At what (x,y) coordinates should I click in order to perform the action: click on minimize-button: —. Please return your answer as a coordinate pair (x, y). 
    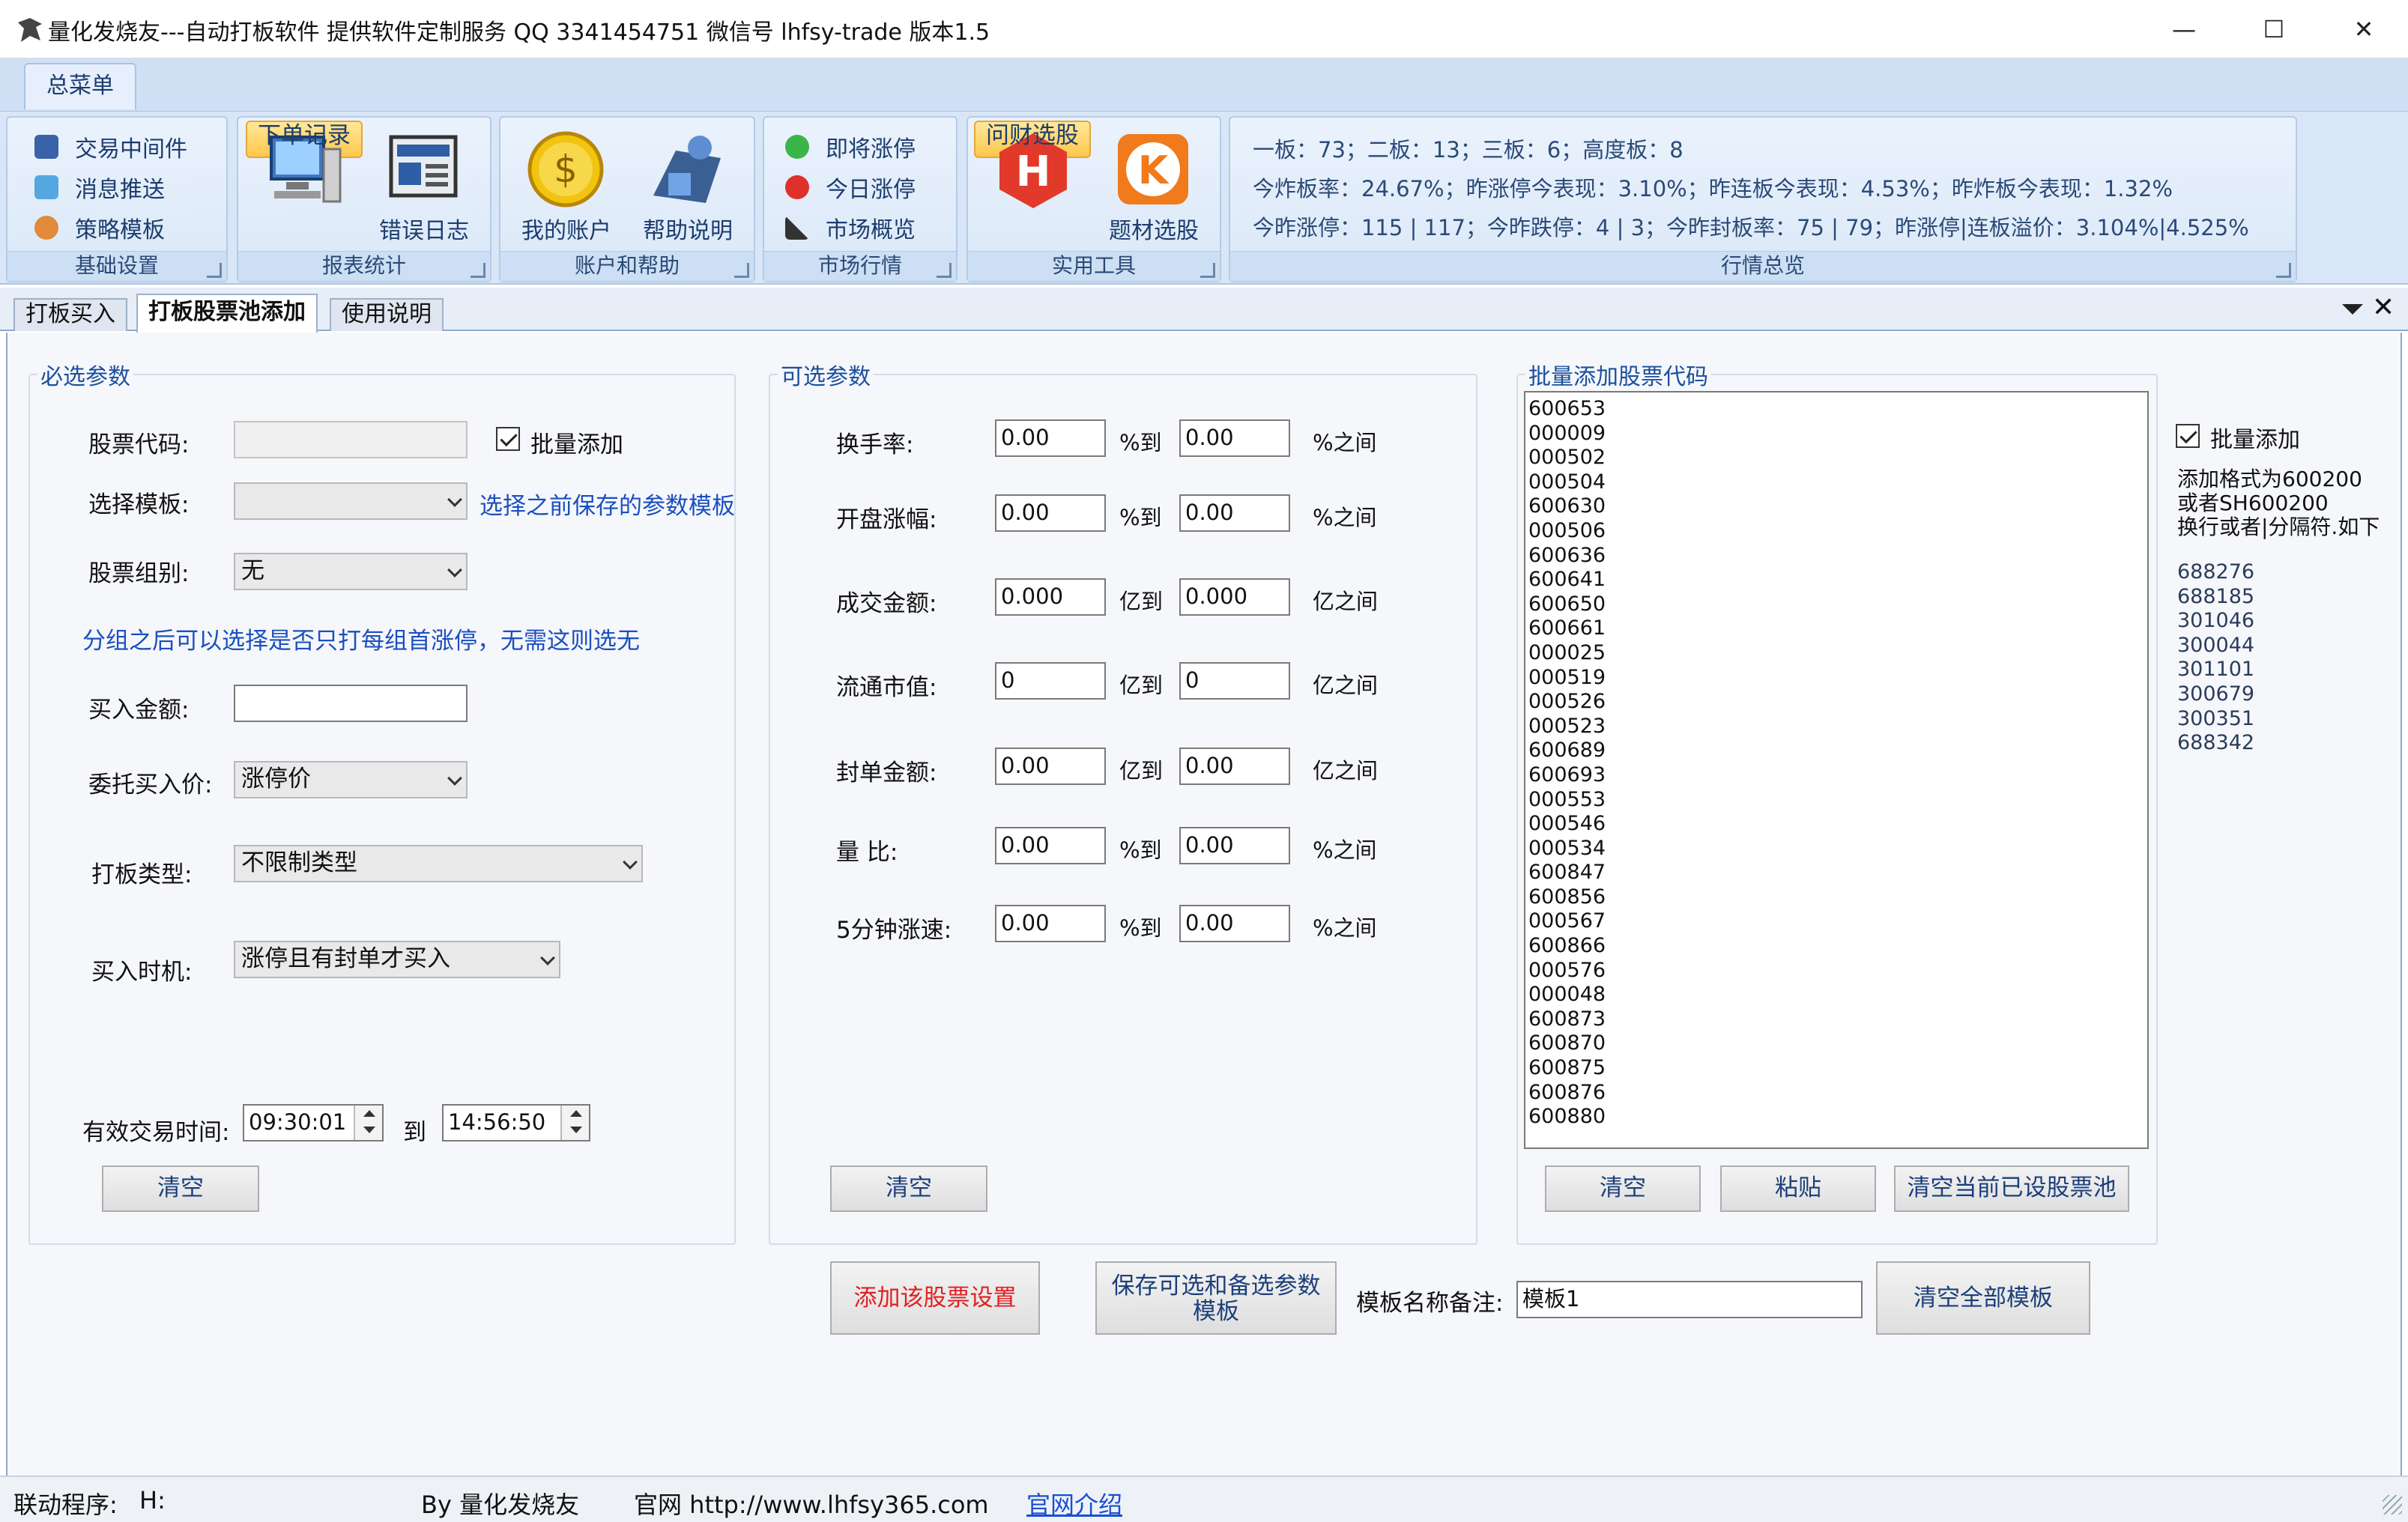
    Looking at the image, I should click on (2184, 29).